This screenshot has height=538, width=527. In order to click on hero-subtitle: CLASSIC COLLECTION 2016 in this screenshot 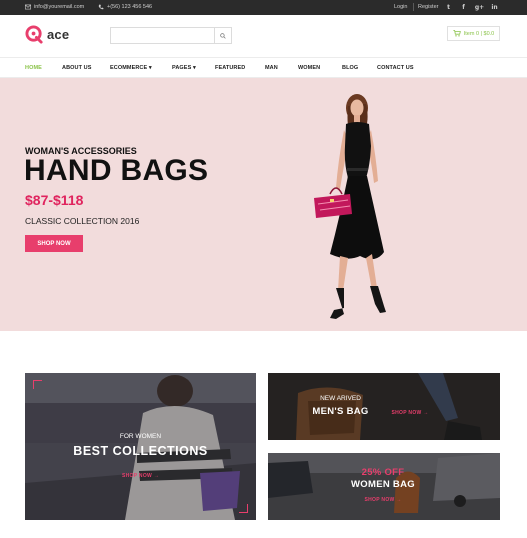, I will do `click(82, 221)`.